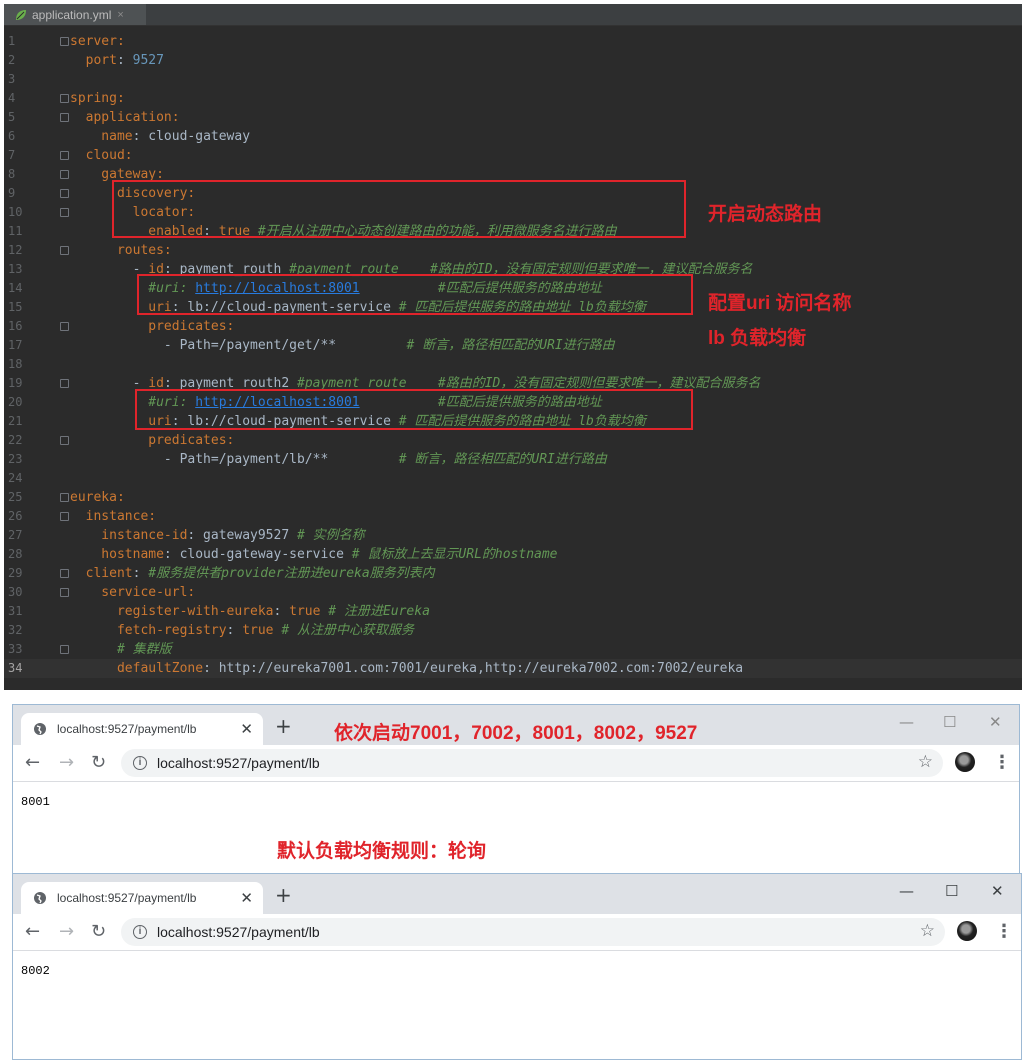 The height and width of the screenshot is (1060, 1034). I want to click on highlight-discovery-box, so click(399, 209).